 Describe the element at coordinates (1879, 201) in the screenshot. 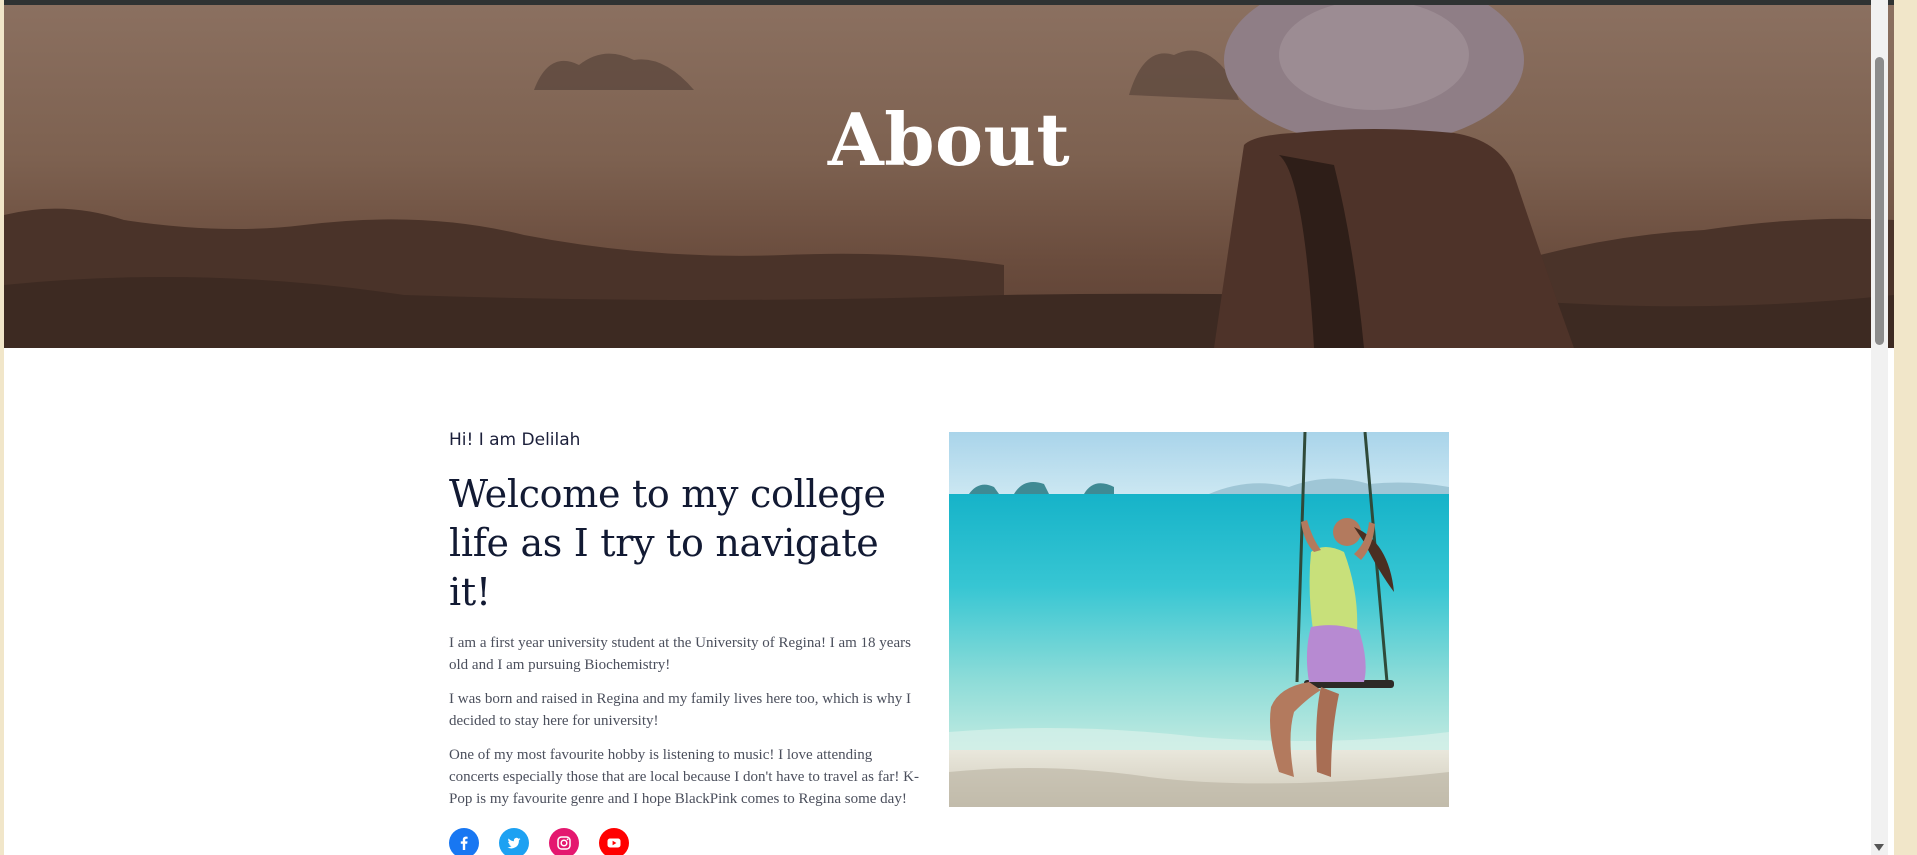

I see `scrollbar-thumb` at that location.